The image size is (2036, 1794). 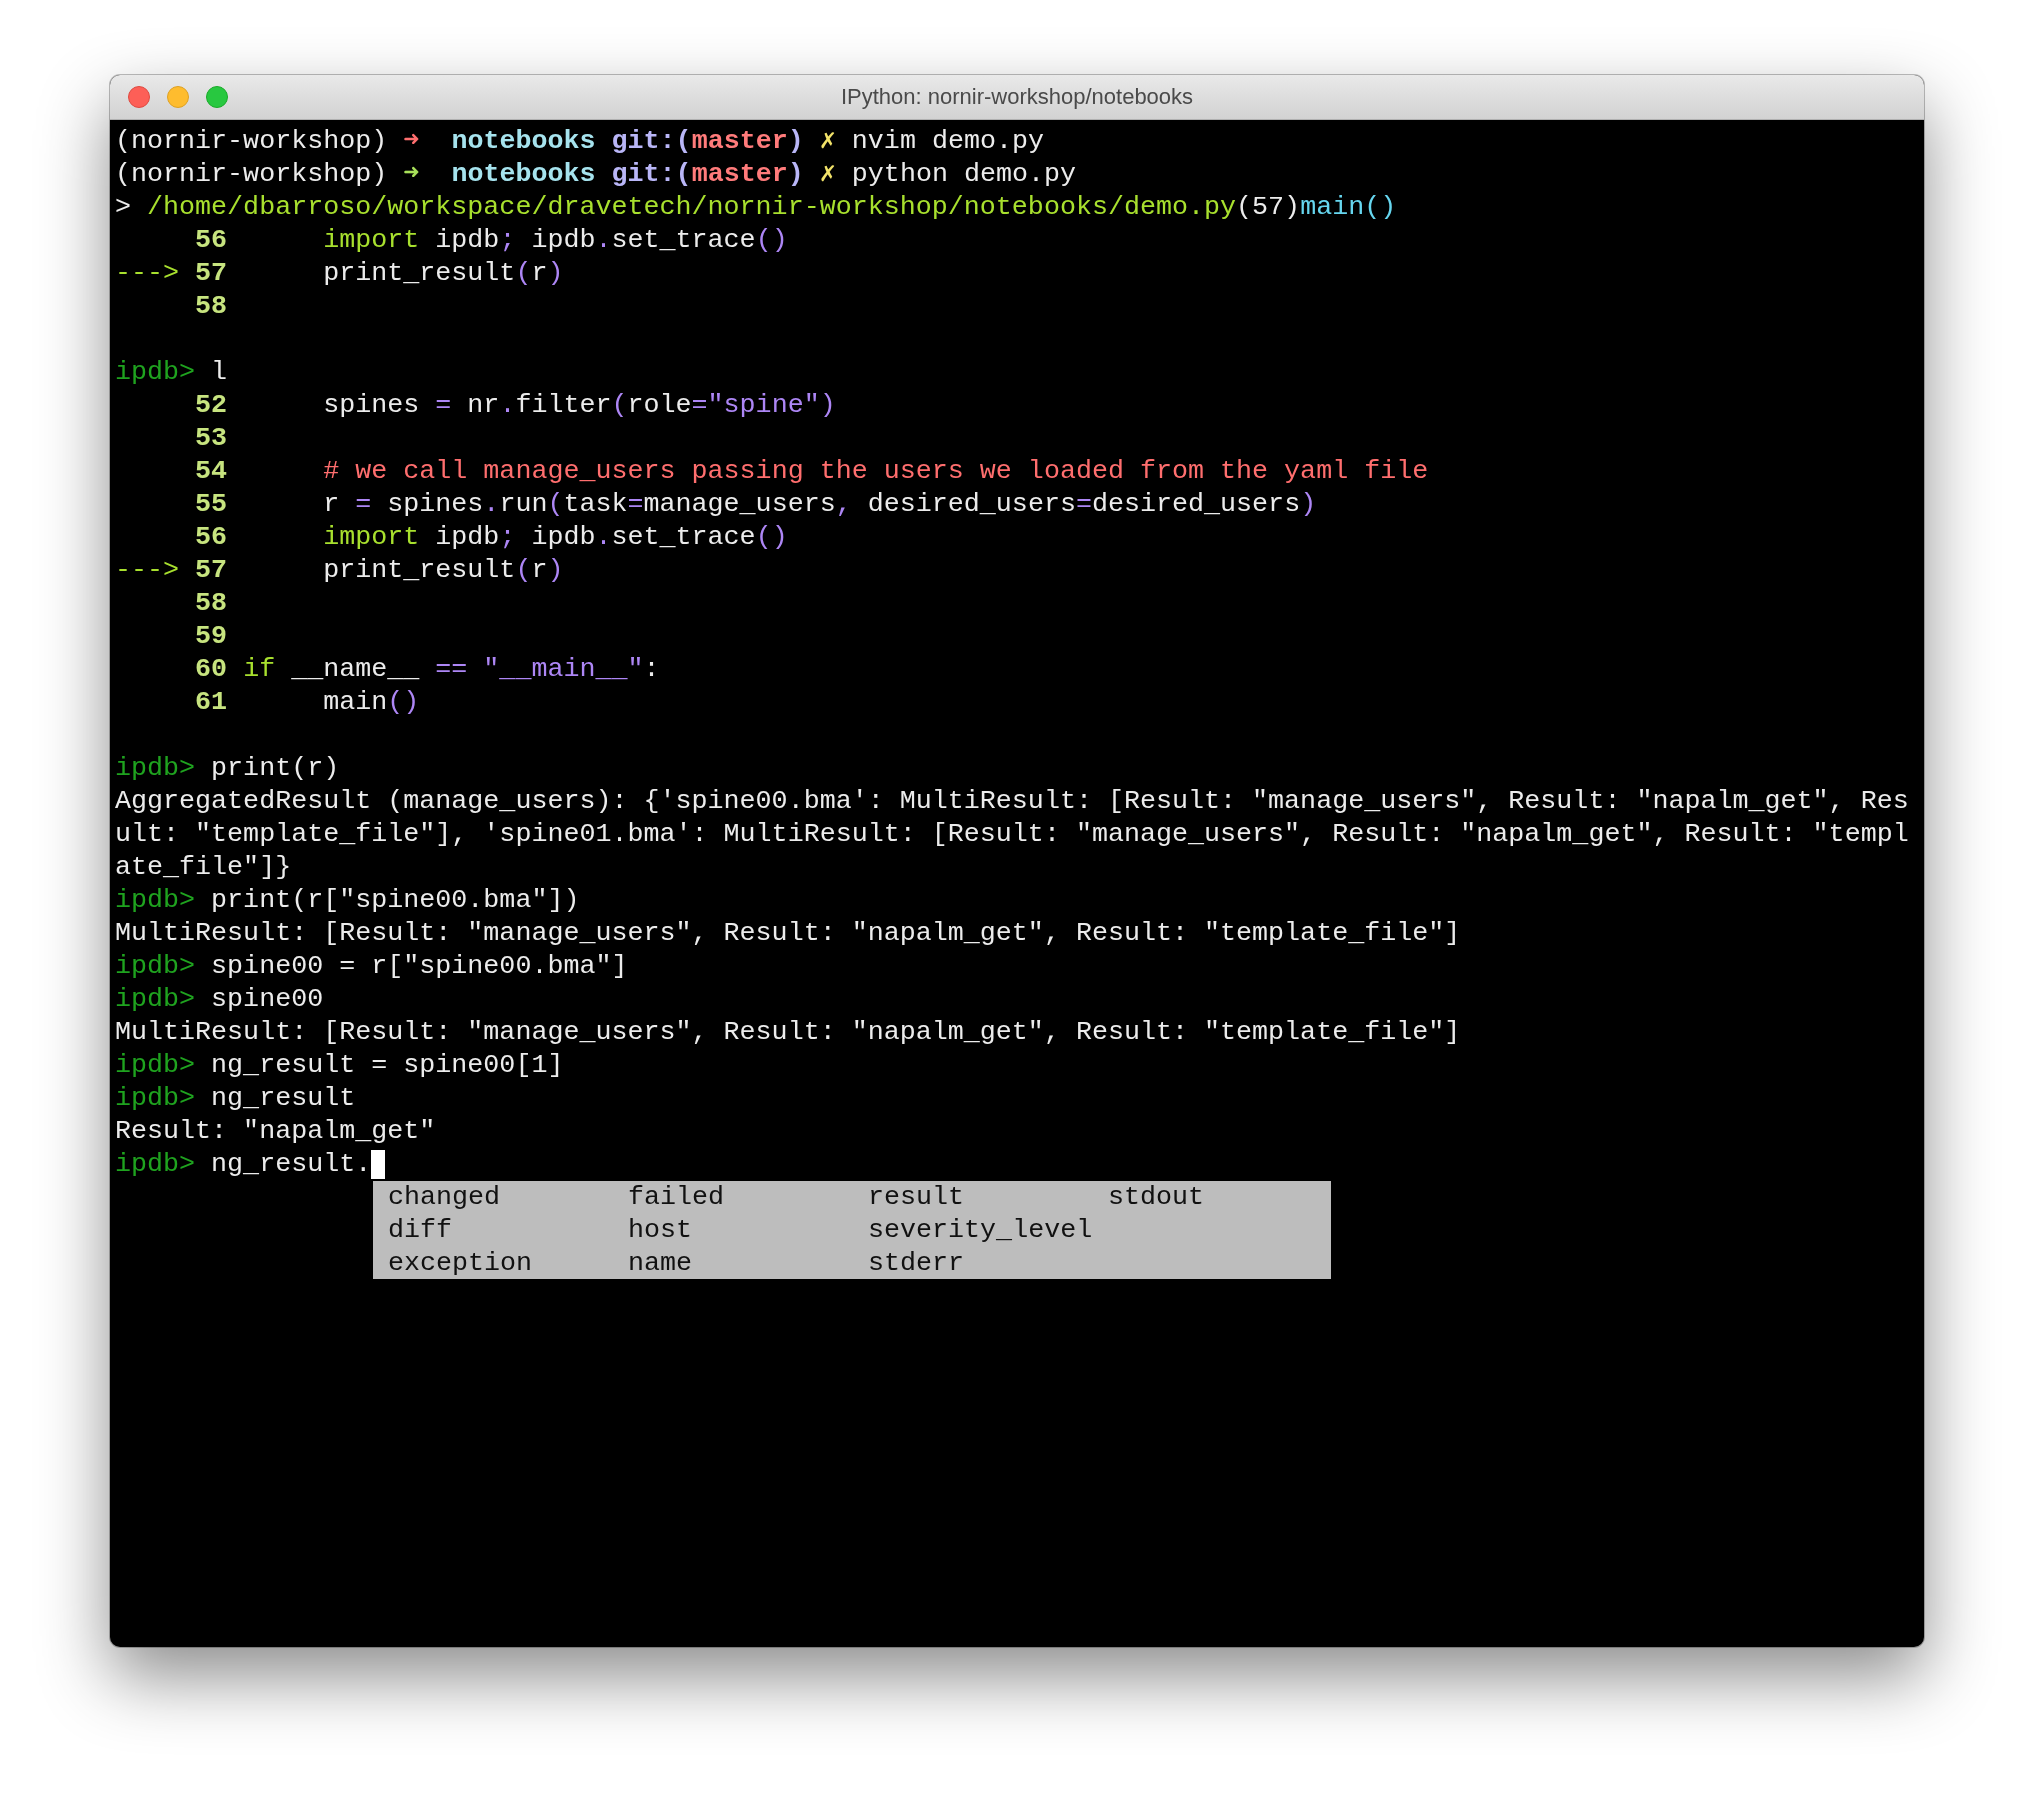 I want to click on completion-item: result, so click(x=916, y=1197).